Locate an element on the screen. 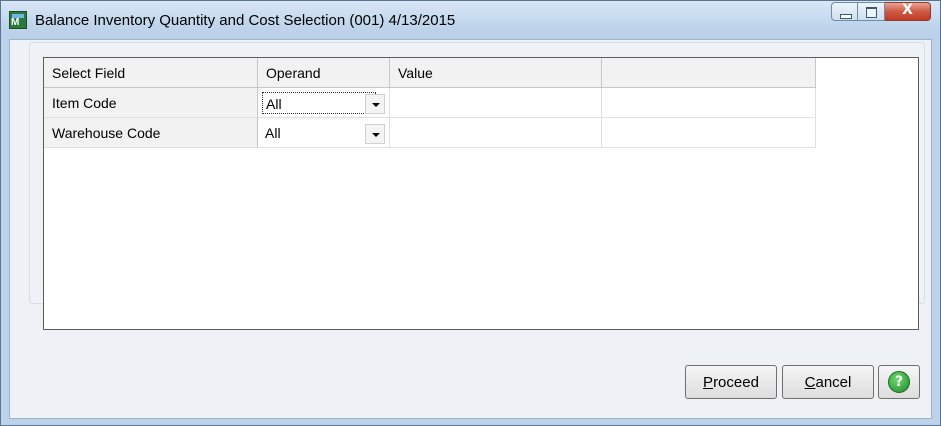 The image size is (941, 426). column-header-extra is located at coordinates (709, 73).